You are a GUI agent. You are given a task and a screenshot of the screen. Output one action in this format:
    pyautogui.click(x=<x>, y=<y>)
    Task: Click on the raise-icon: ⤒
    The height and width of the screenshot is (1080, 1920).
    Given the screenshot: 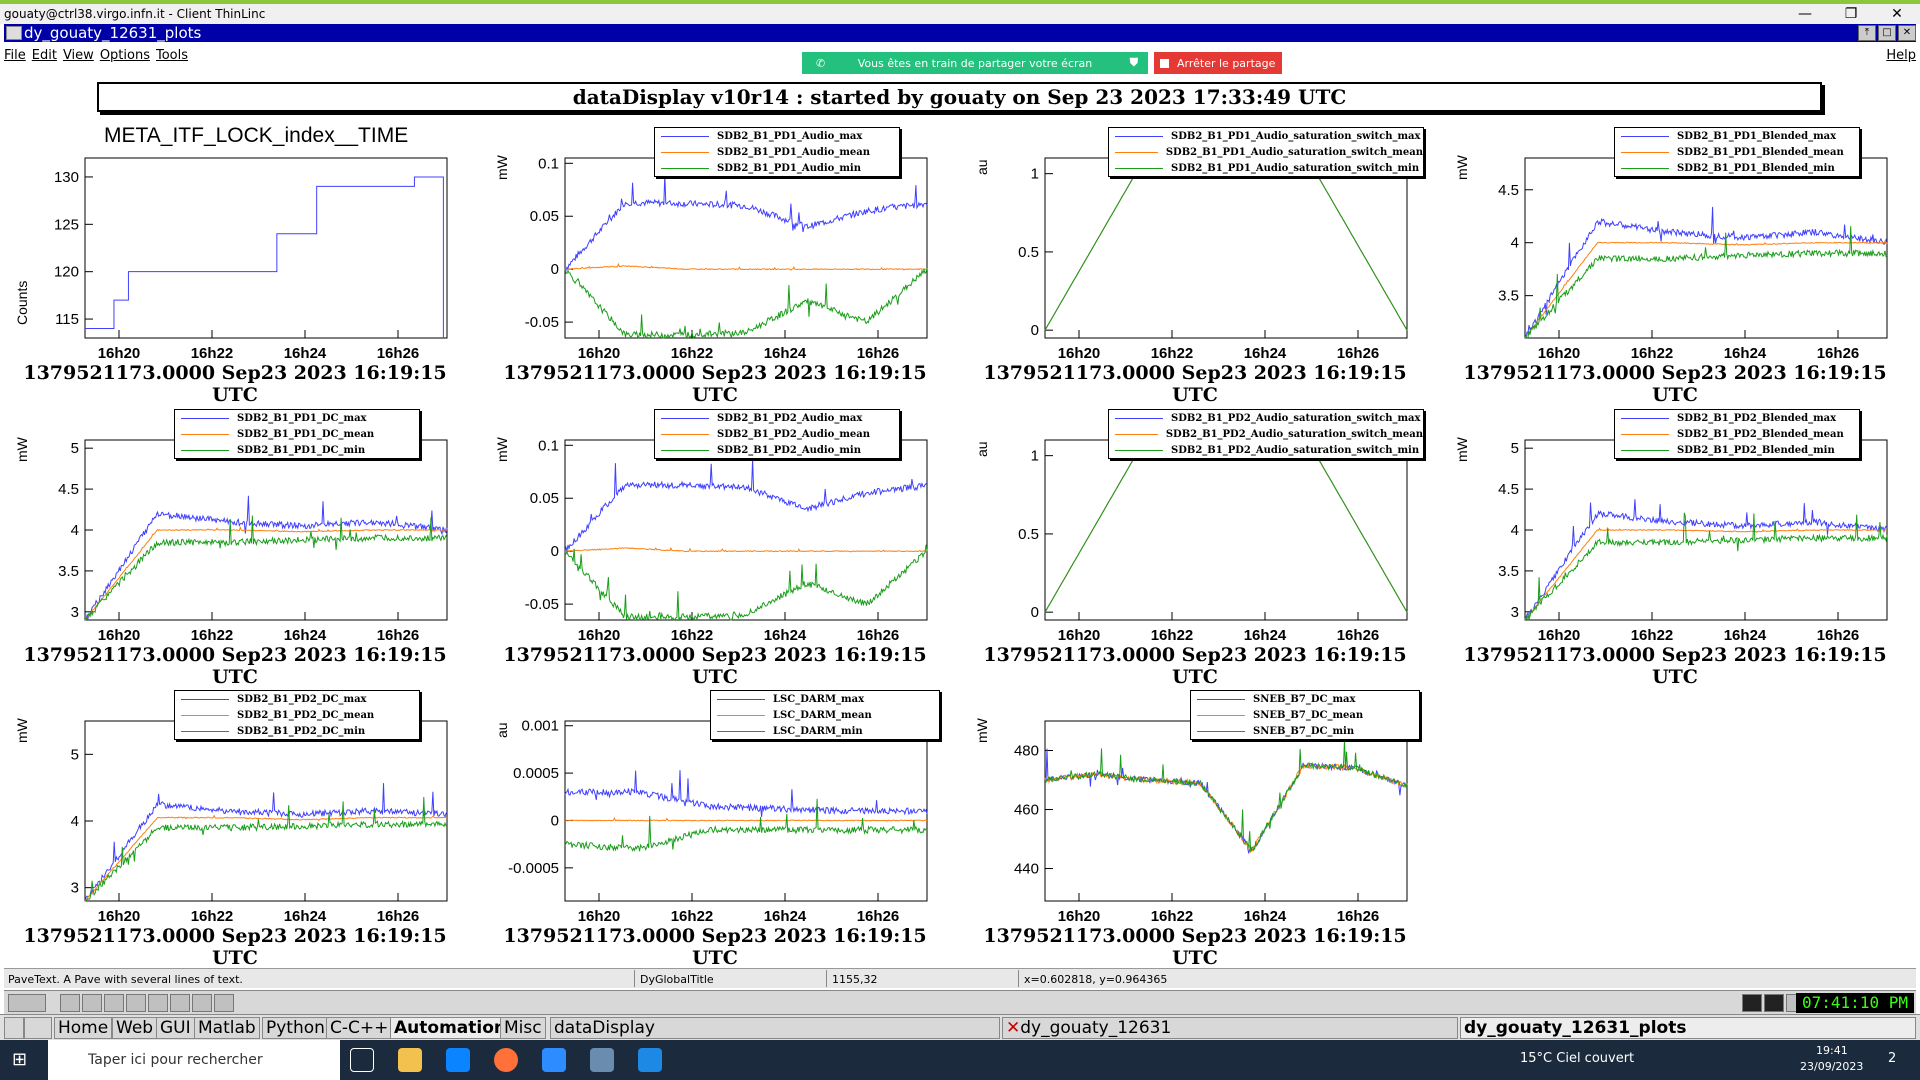 What is the action you would take?
    pyautogui.click(x=1867, y=33)
    